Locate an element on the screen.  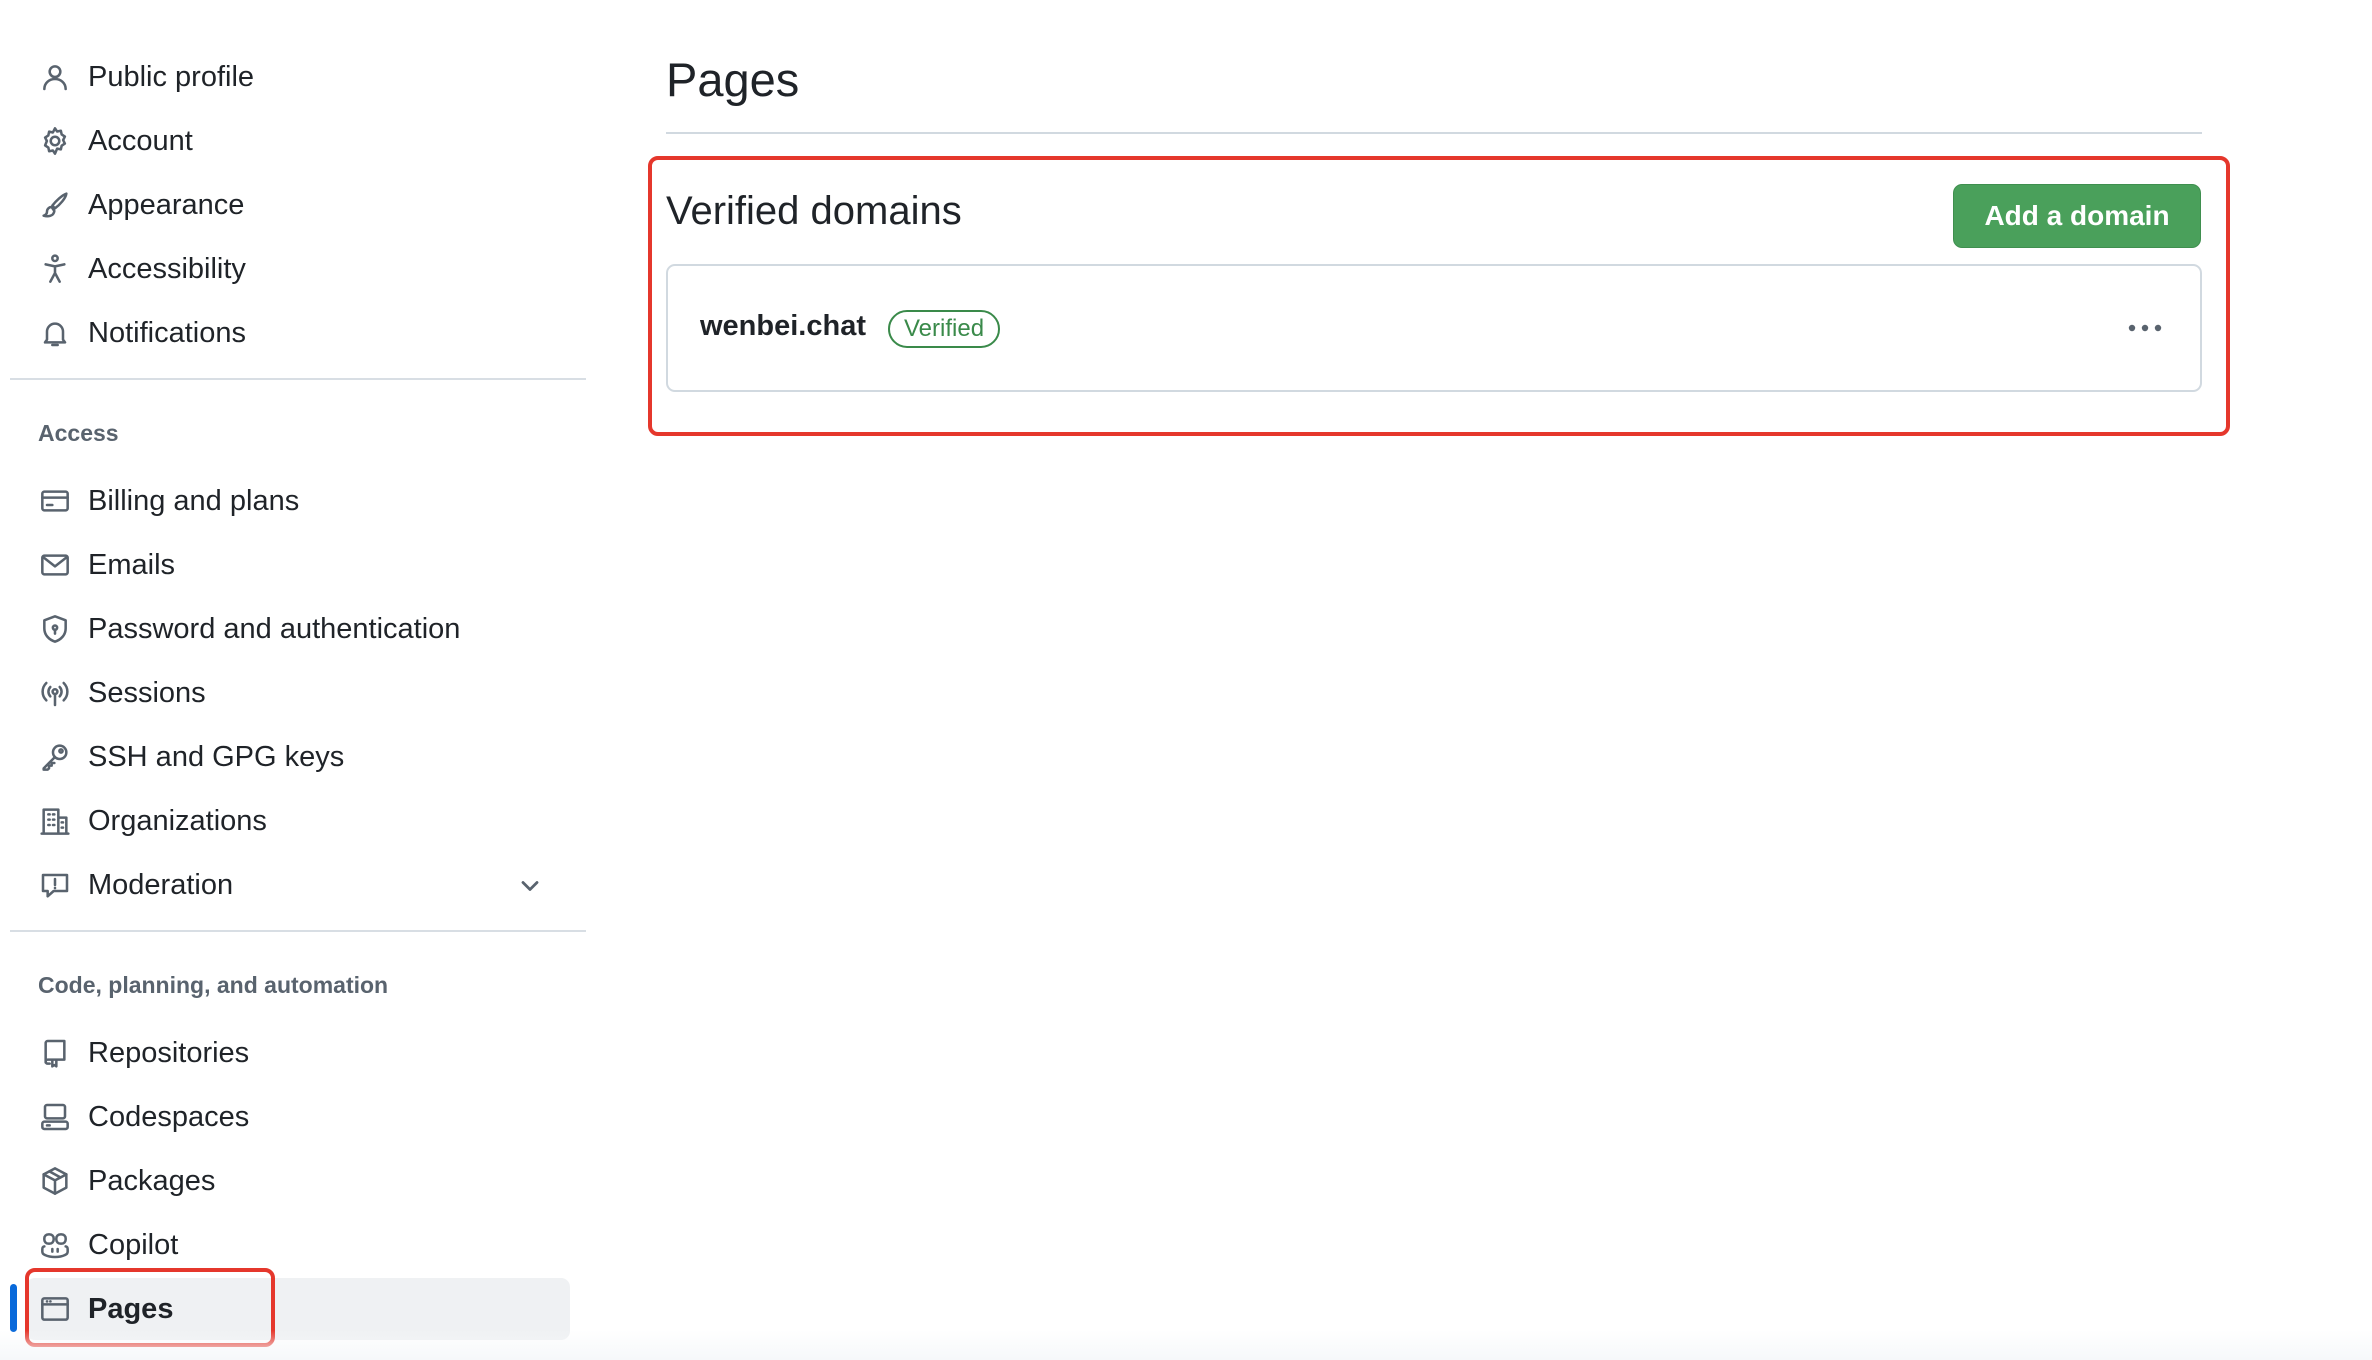
sidebar-item-moderation: Moderation is located at coordinates (298, 885).